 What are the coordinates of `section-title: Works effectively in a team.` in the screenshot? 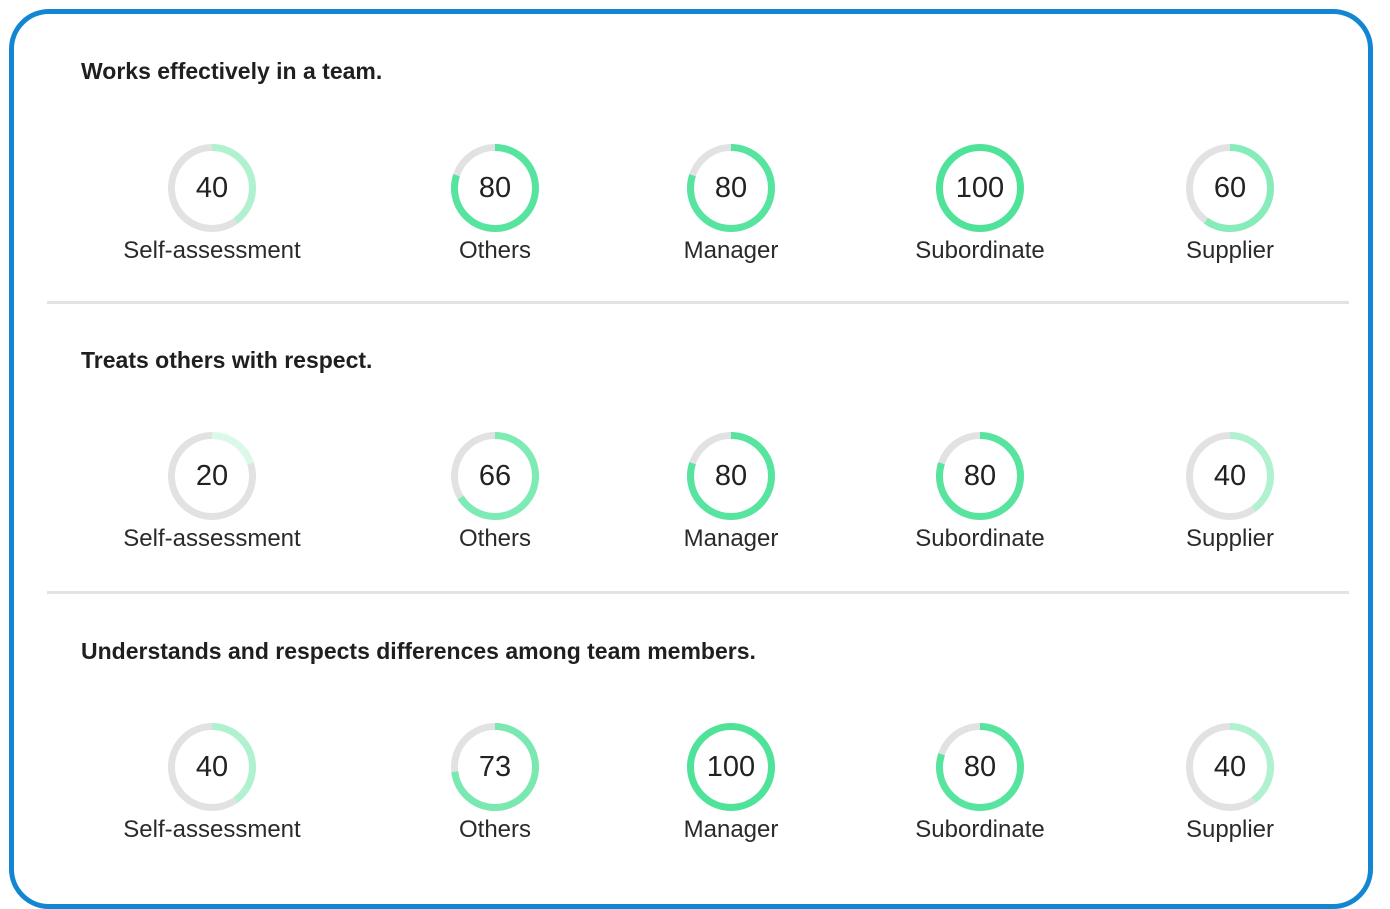 It's located at (232, 71).